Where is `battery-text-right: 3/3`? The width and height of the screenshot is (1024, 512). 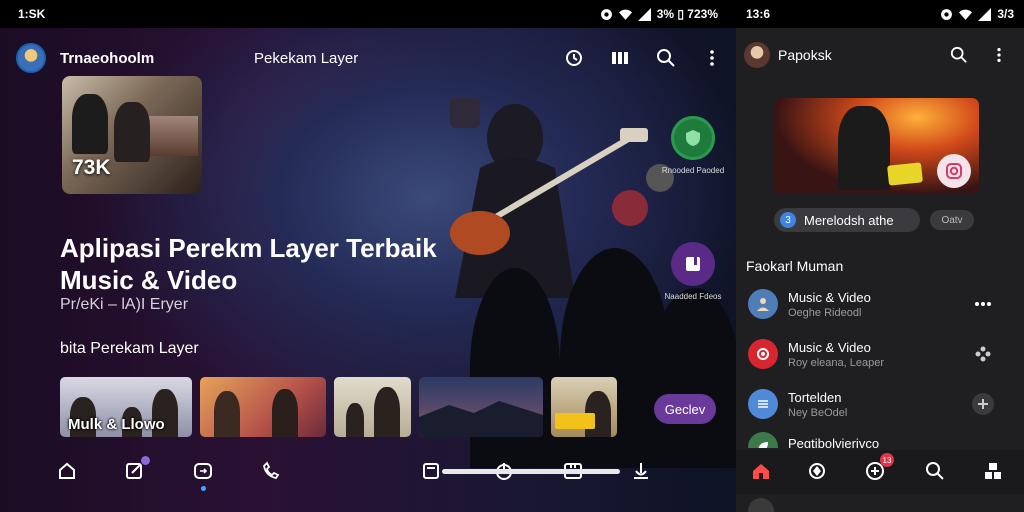
battery-text-right: 3/3 is located at coordinates (1005, 14).